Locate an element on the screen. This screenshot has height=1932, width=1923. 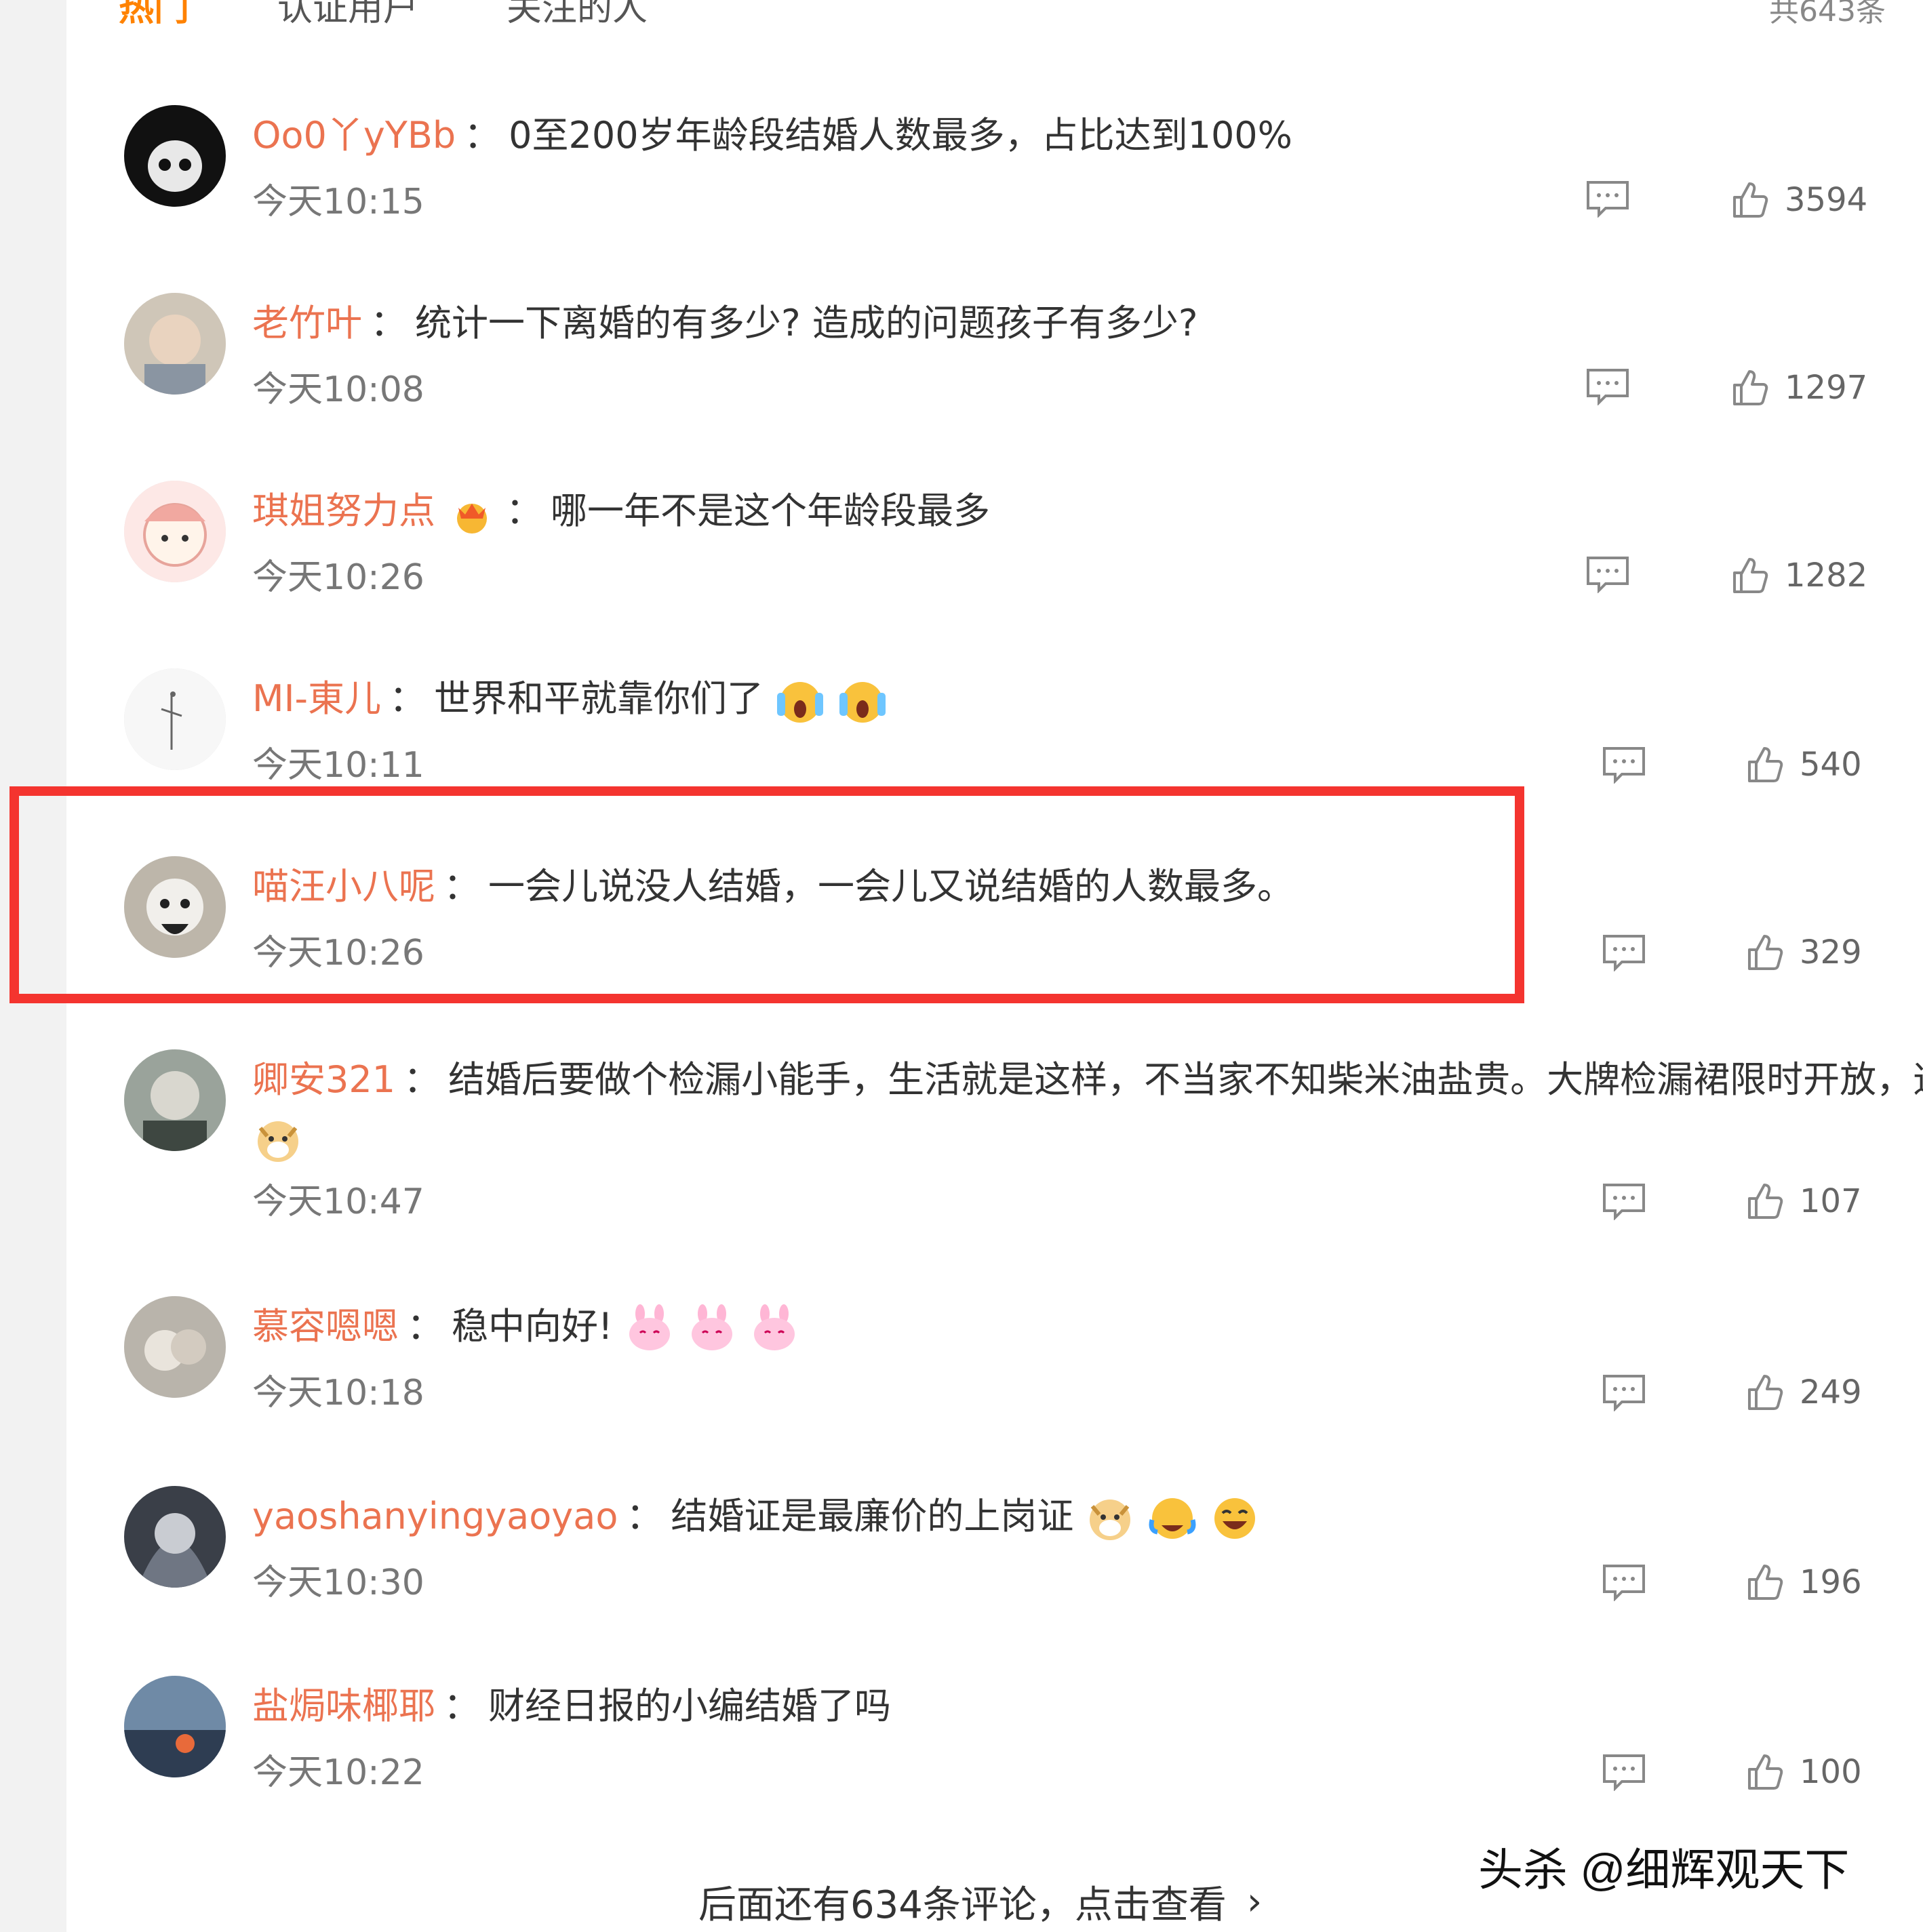
like-button: 329 is located at coordinates (1803, 952).